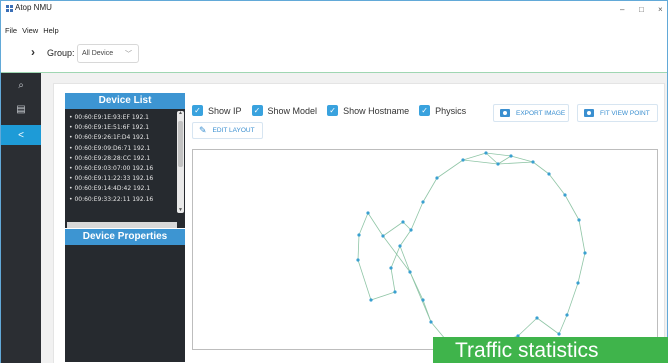 The image size is (668, 363). Describe the element at coordinates (292, 110) in the screenshot. I see `show-model-label: Show Model` at that location.